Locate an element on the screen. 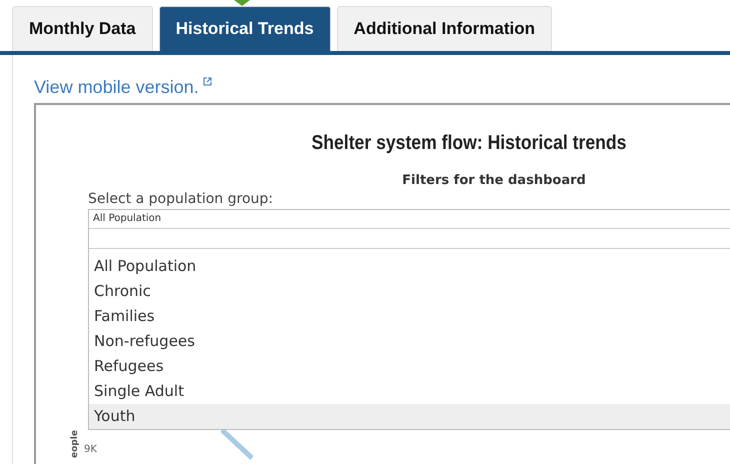 This screenshot has width=730, height=464. filter-label: Select a population group: is located at coordinates (181, 199).